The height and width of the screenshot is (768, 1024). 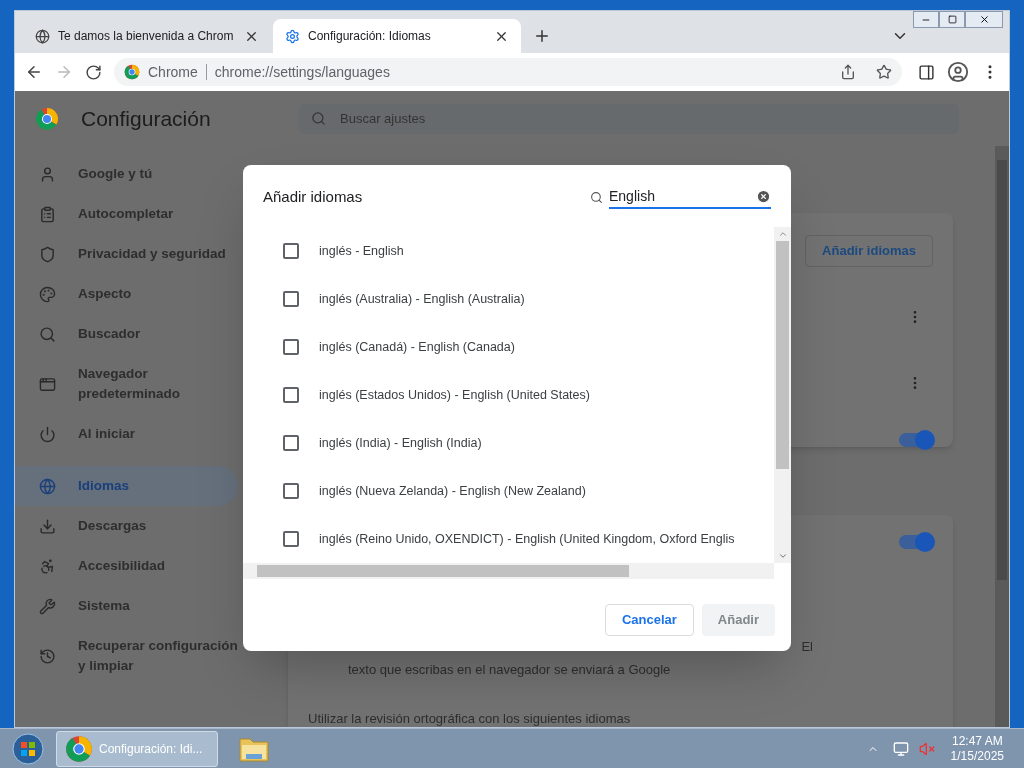 I want to click on language-option: inglés (Nueva Zelanda) - English (New Zealand), so click(x=508, y=491).